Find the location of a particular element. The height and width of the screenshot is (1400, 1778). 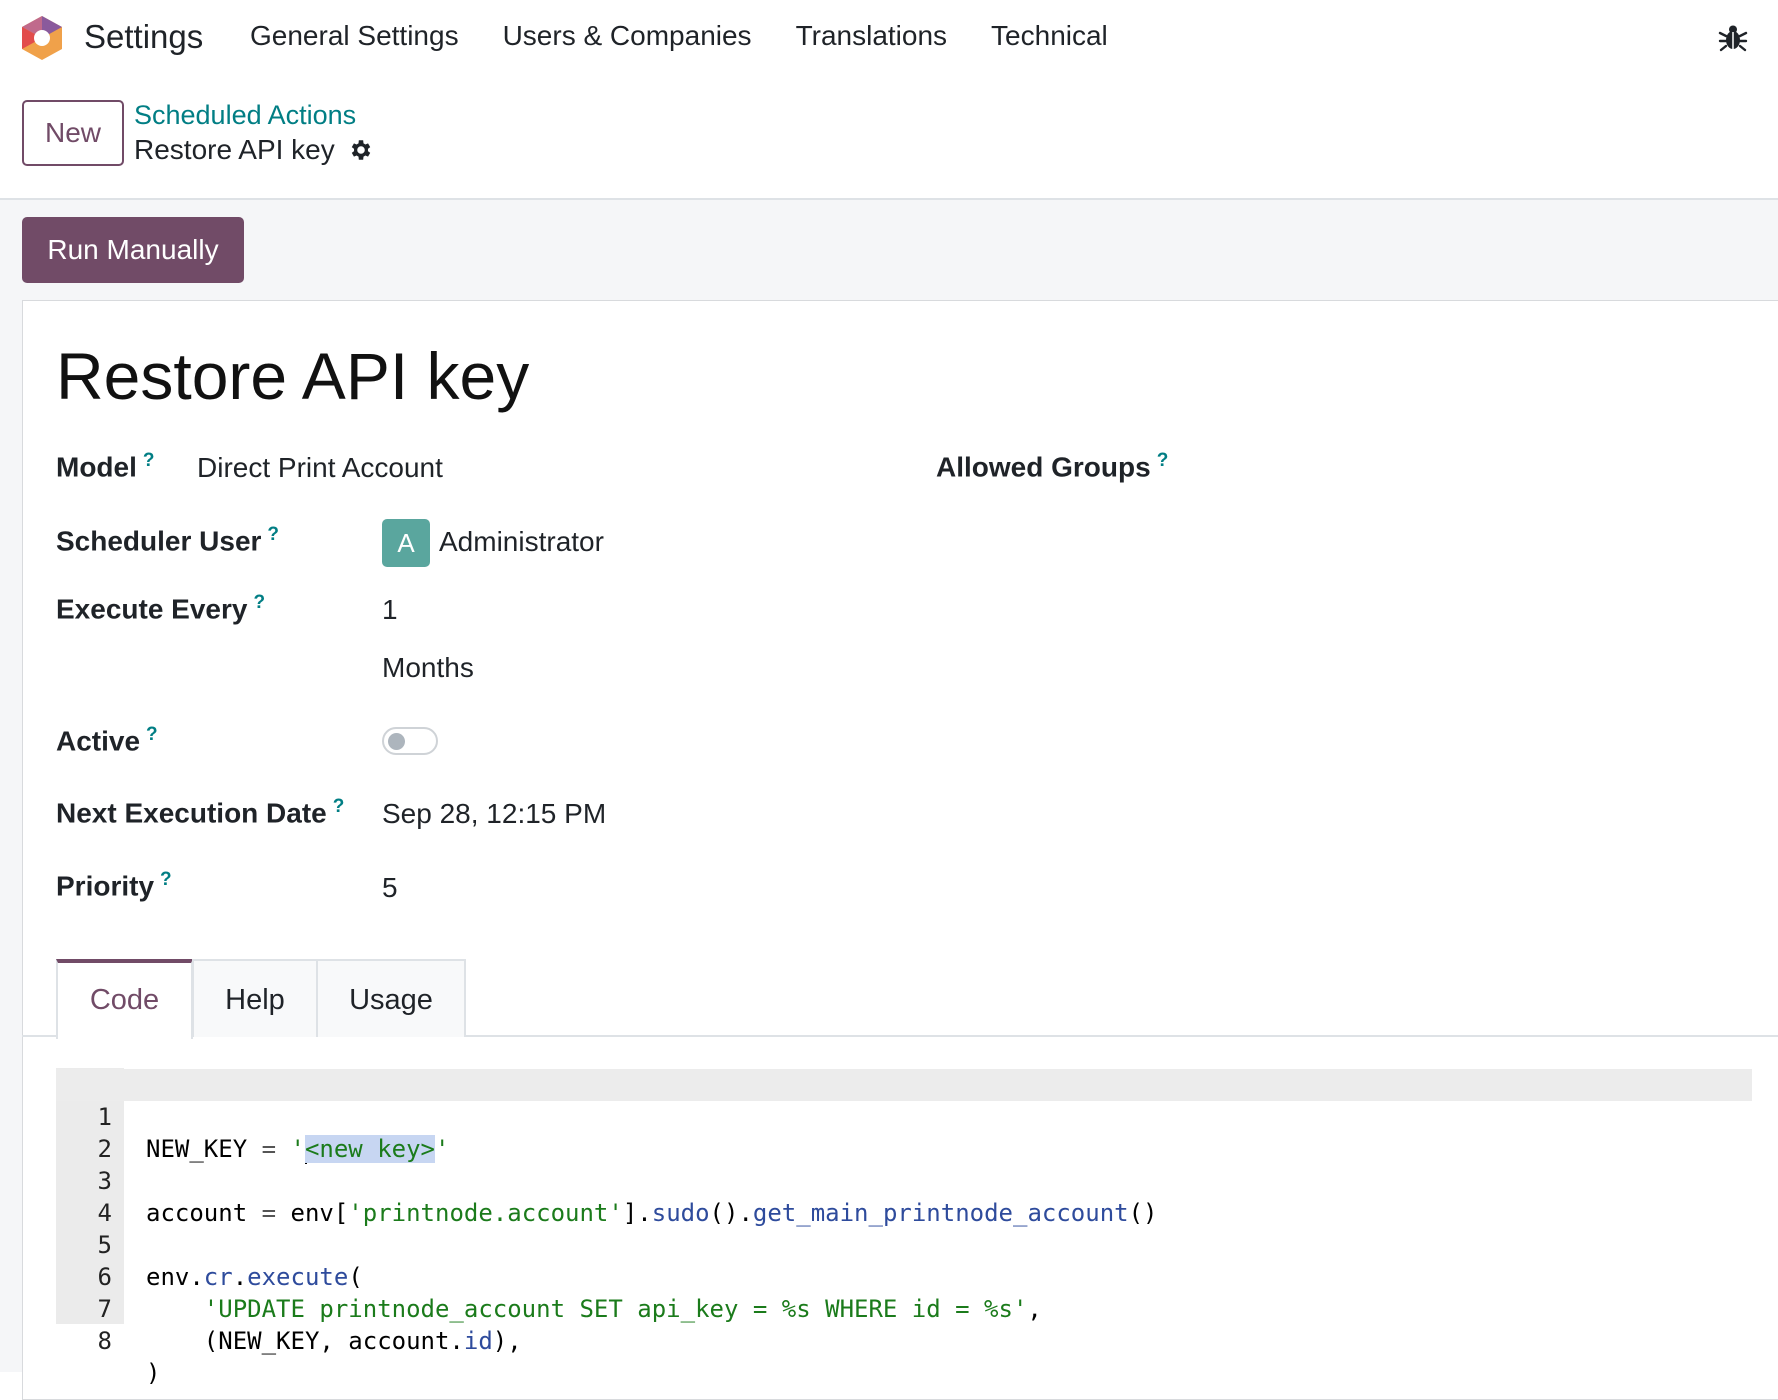

bug-icon is located at coordinates (1733, 37).